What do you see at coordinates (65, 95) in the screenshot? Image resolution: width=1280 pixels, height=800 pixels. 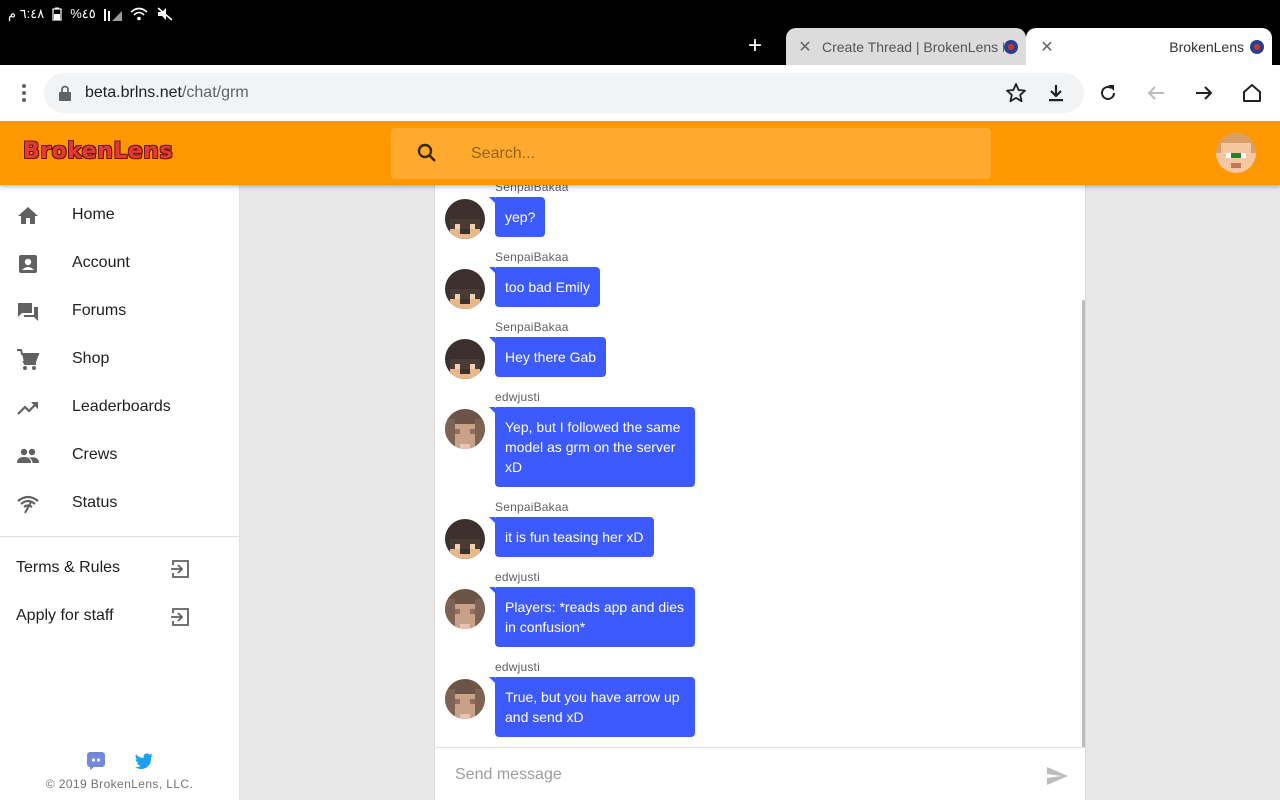 I see `lock-icon` at bounding box center [65, 95].